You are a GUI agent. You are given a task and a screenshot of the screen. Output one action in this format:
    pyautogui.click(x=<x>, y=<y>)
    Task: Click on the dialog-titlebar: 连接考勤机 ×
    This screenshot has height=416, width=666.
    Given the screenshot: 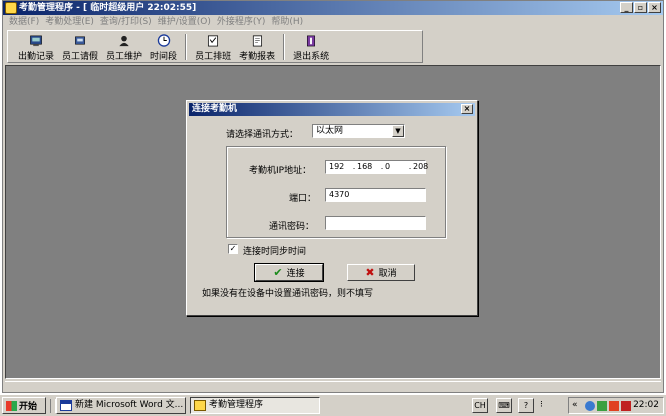 What is the action you would take?
    pyautogui.click(x=332, y=109)
    